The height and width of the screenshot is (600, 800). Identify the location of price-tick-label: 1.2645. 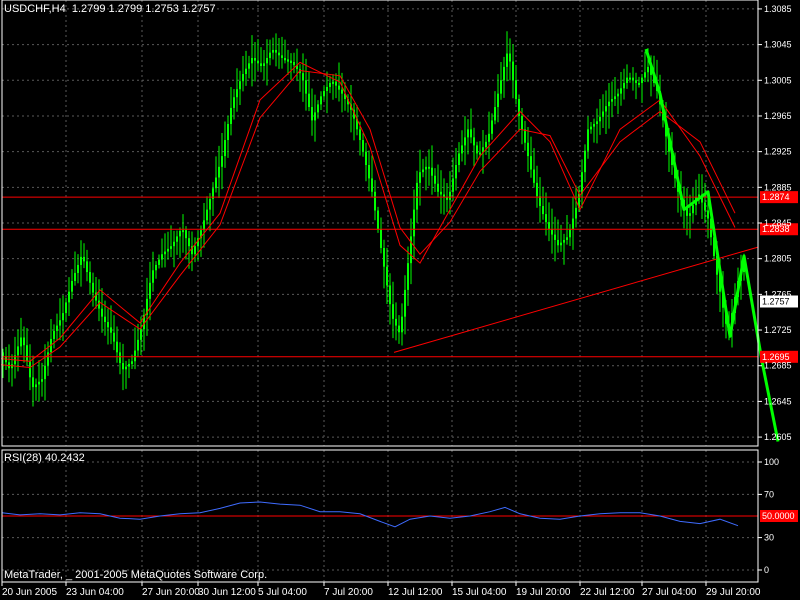
(778, 401).